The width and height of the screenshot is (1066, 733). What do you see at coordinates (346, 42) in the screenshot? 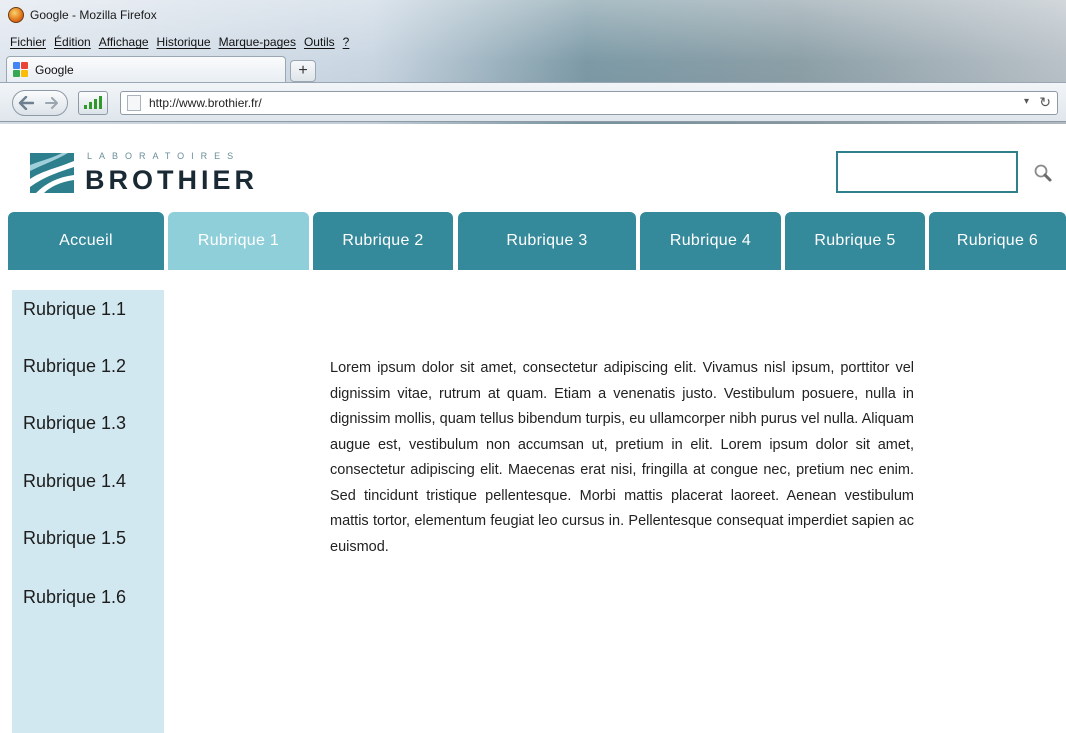
I see `menu-aide: ?` at bounding box center [346, 42].